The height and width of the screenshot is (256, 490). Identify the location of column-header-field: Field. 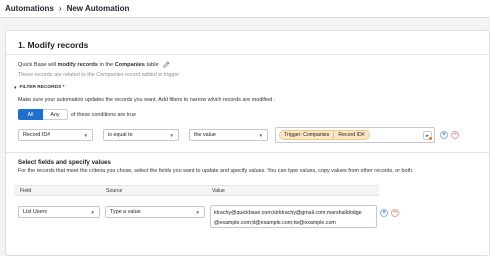
(26, 191).